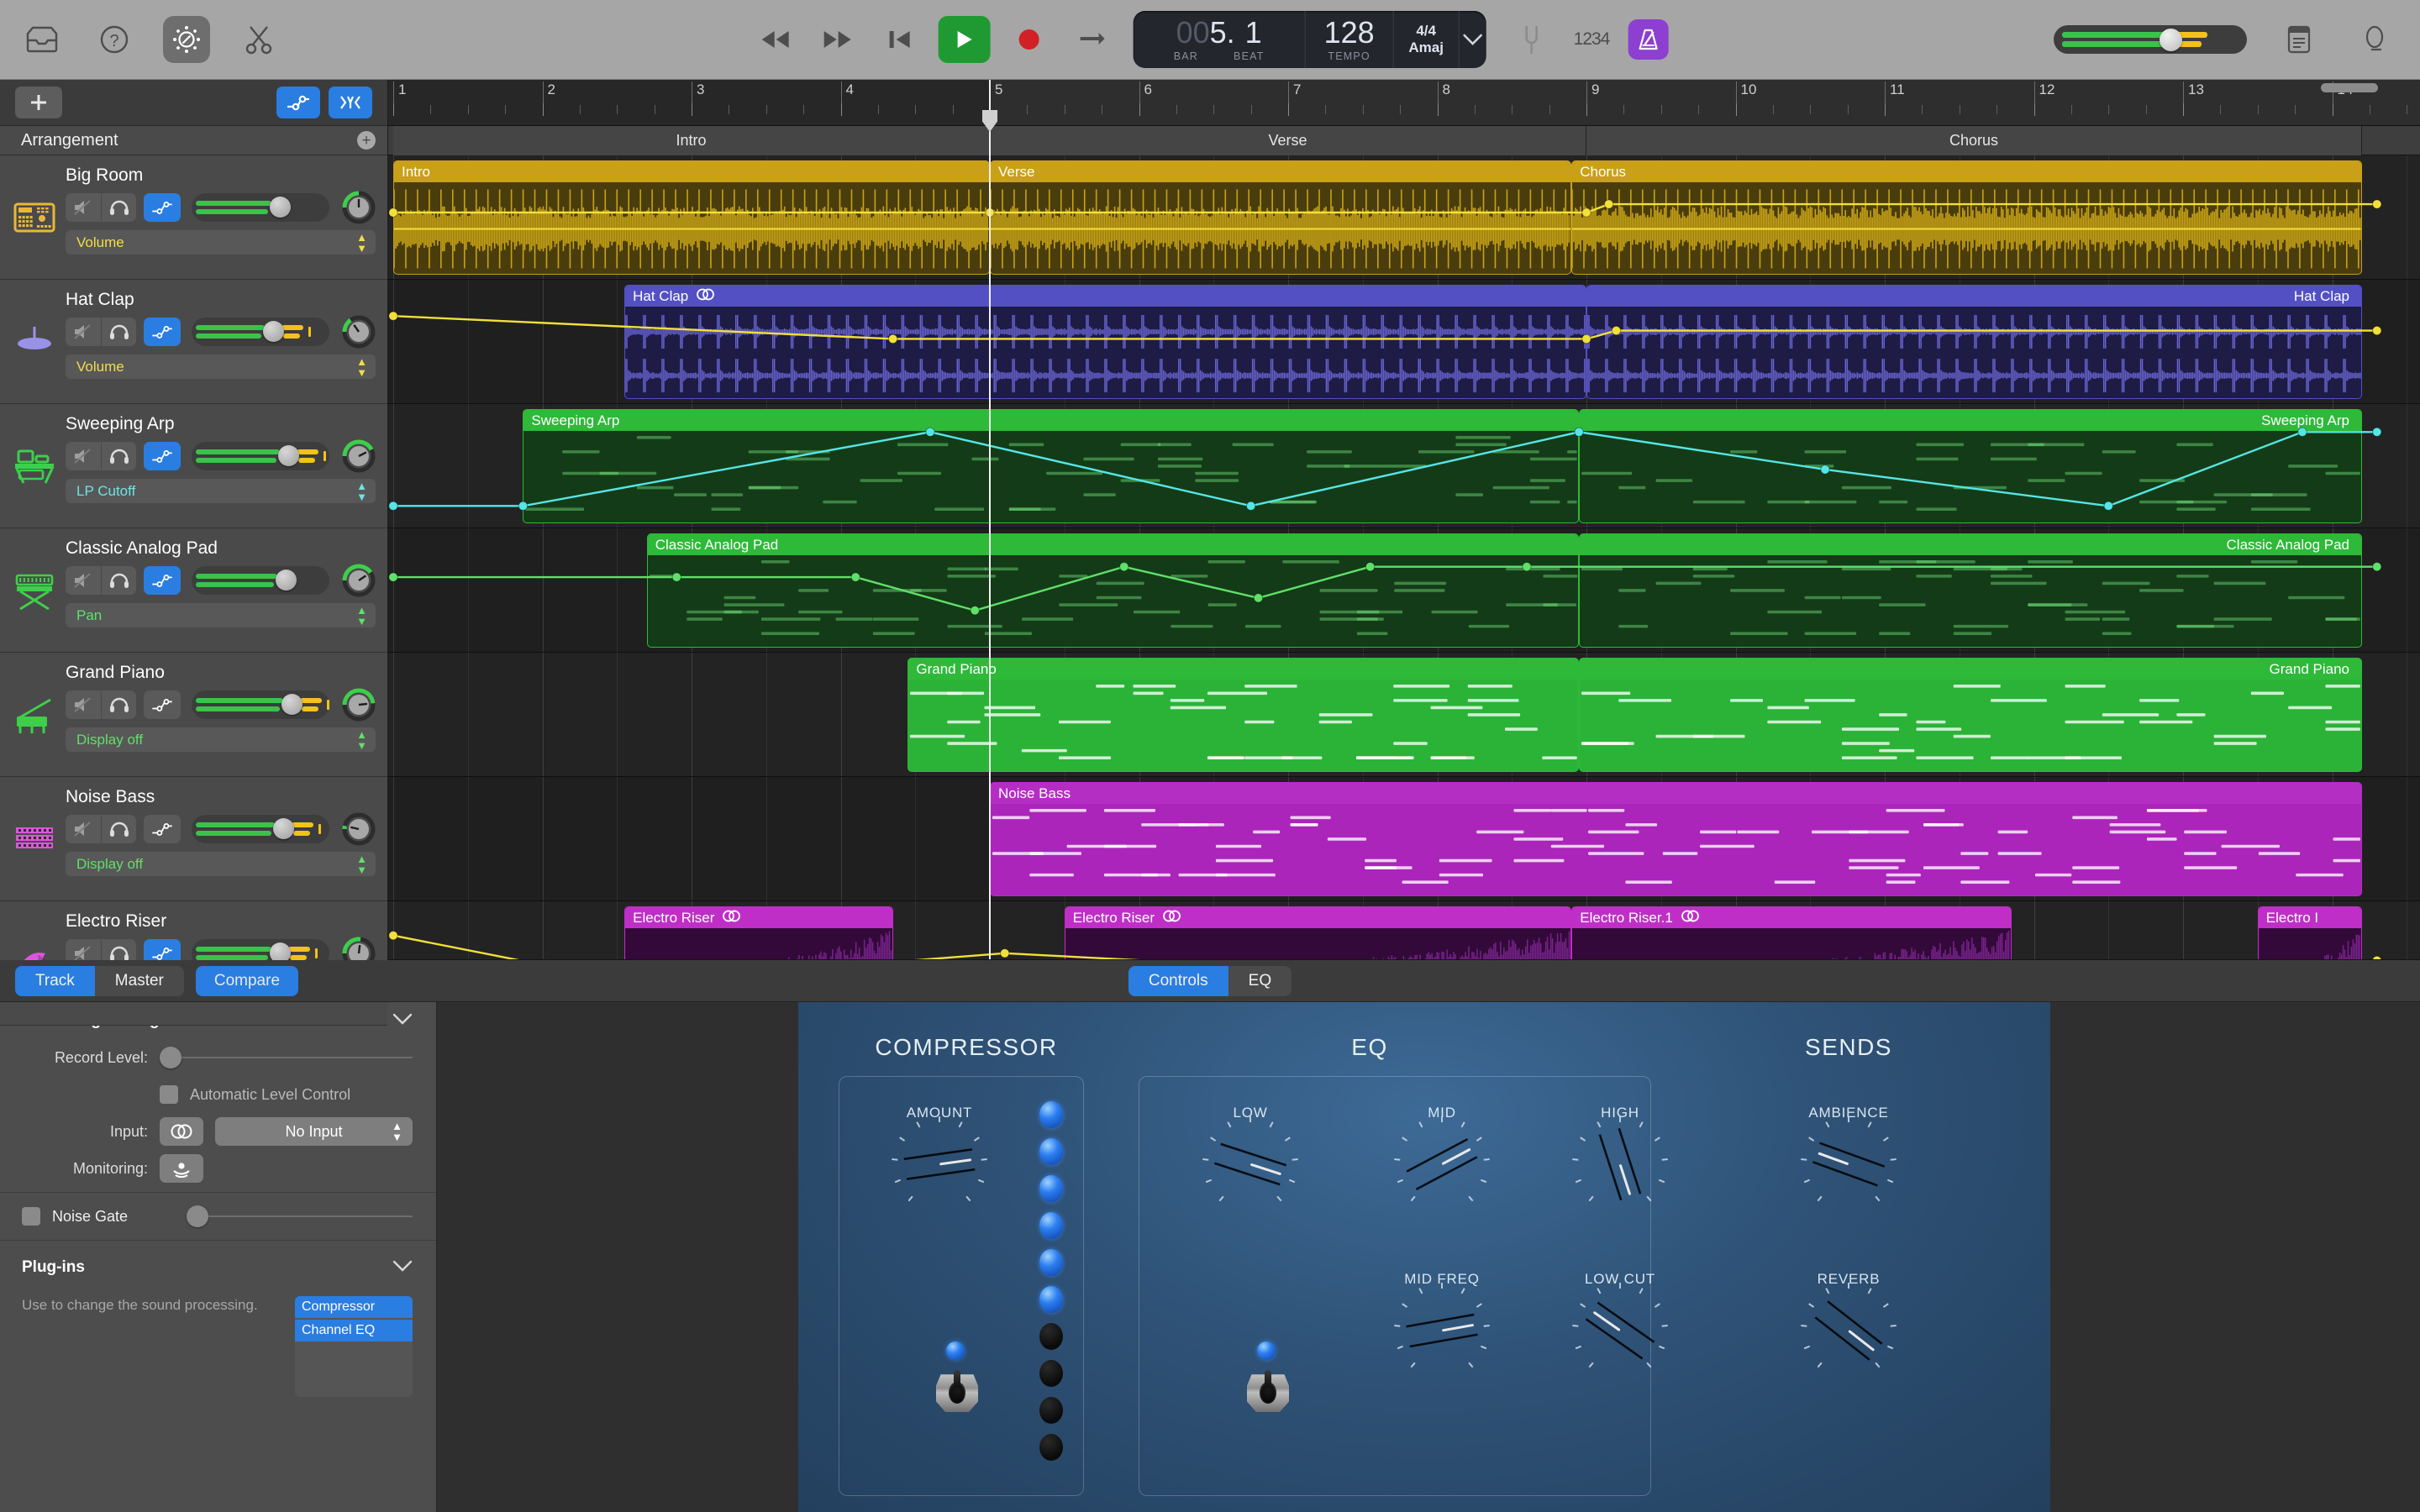 The width and height of the screenshot is (2420, 1512). What do you see at coordinates (286, 1057) in the screenshot?
I see `record-level-slider` at bounding box center [286, 1057].